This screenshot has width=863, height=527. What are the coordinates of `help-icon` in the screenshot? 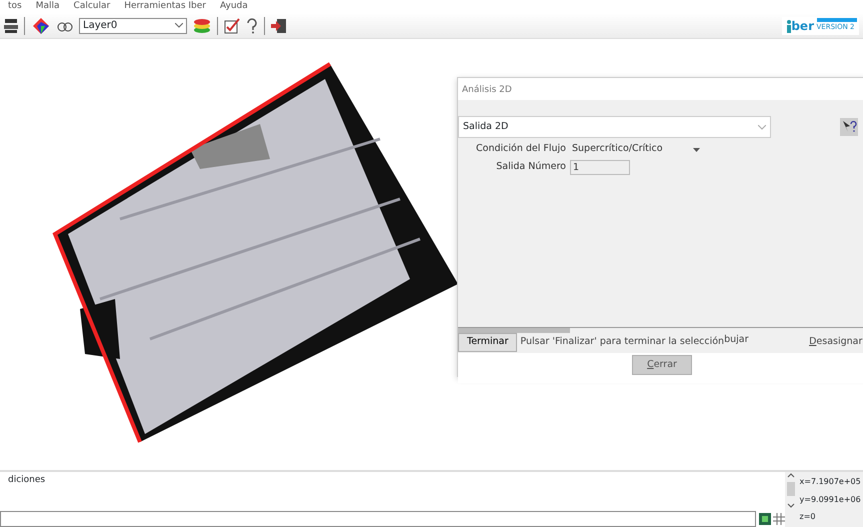 It's located at (252, 26).